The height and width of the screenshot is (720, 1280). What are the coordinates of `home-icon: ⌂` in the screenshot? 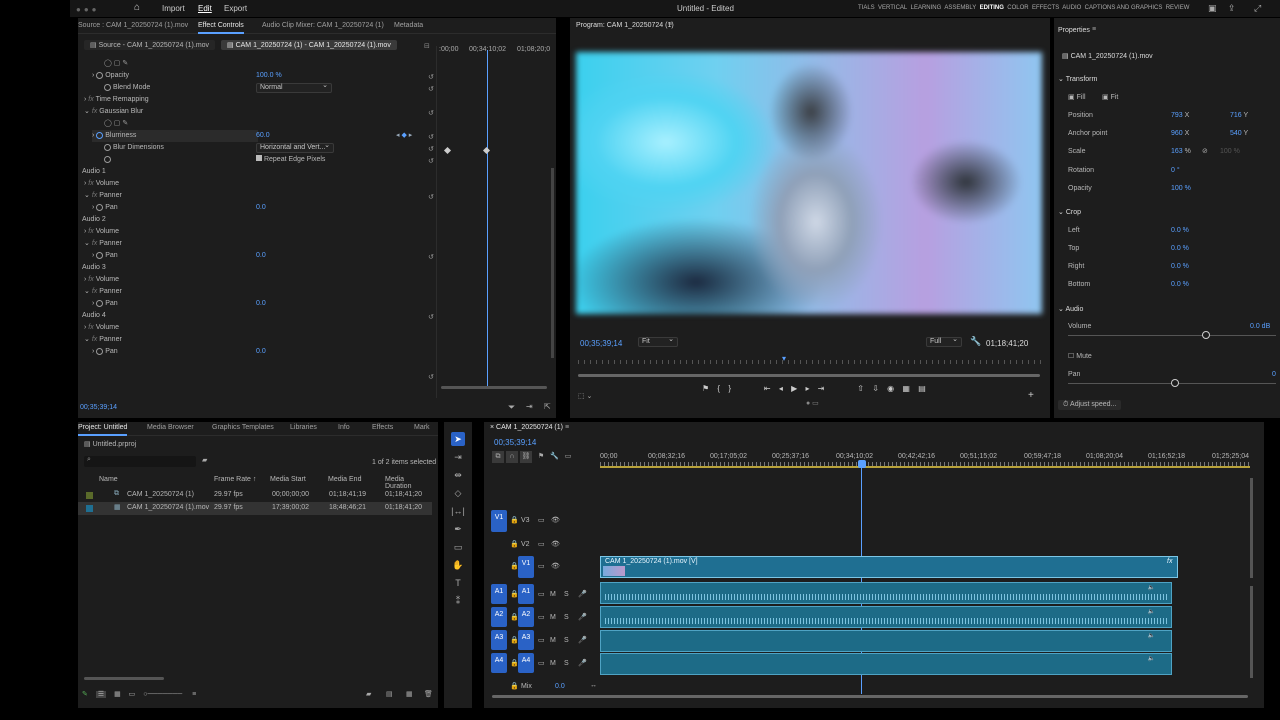 It's located at (137, 7).